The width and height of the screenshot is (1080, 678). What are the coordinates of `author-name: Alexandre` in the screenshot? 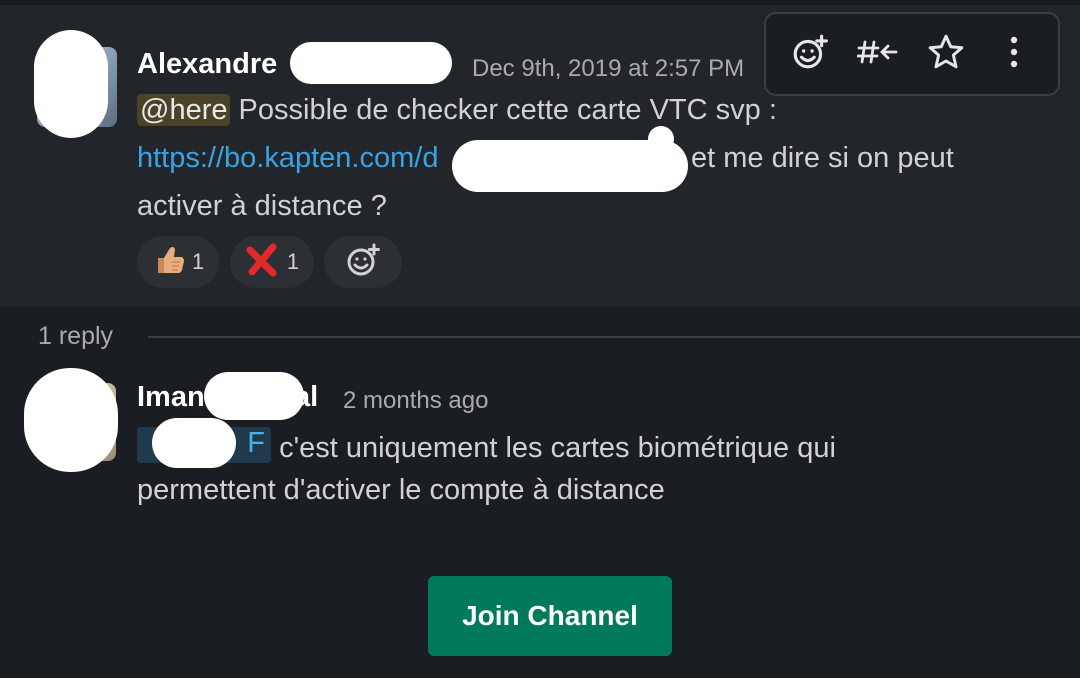 It's located at (207, 64).